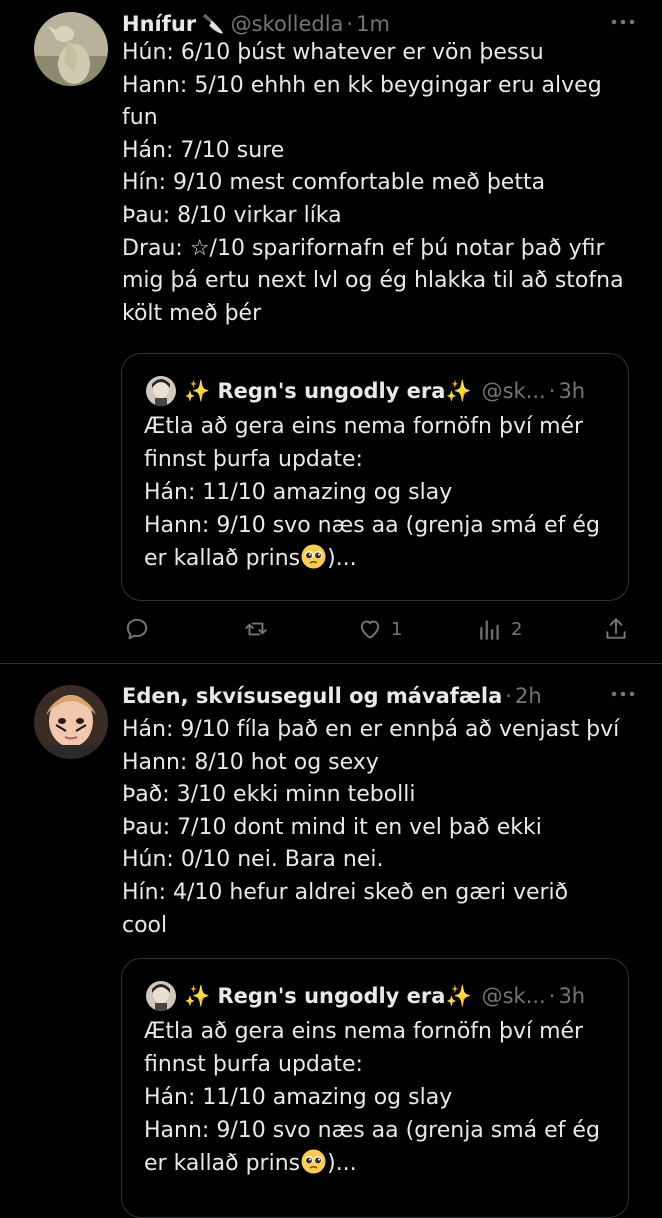 This screenshot has height=1218, width=662. I want to click on text-line: Þau: 8/10 virkar líka, so click(232, 215).